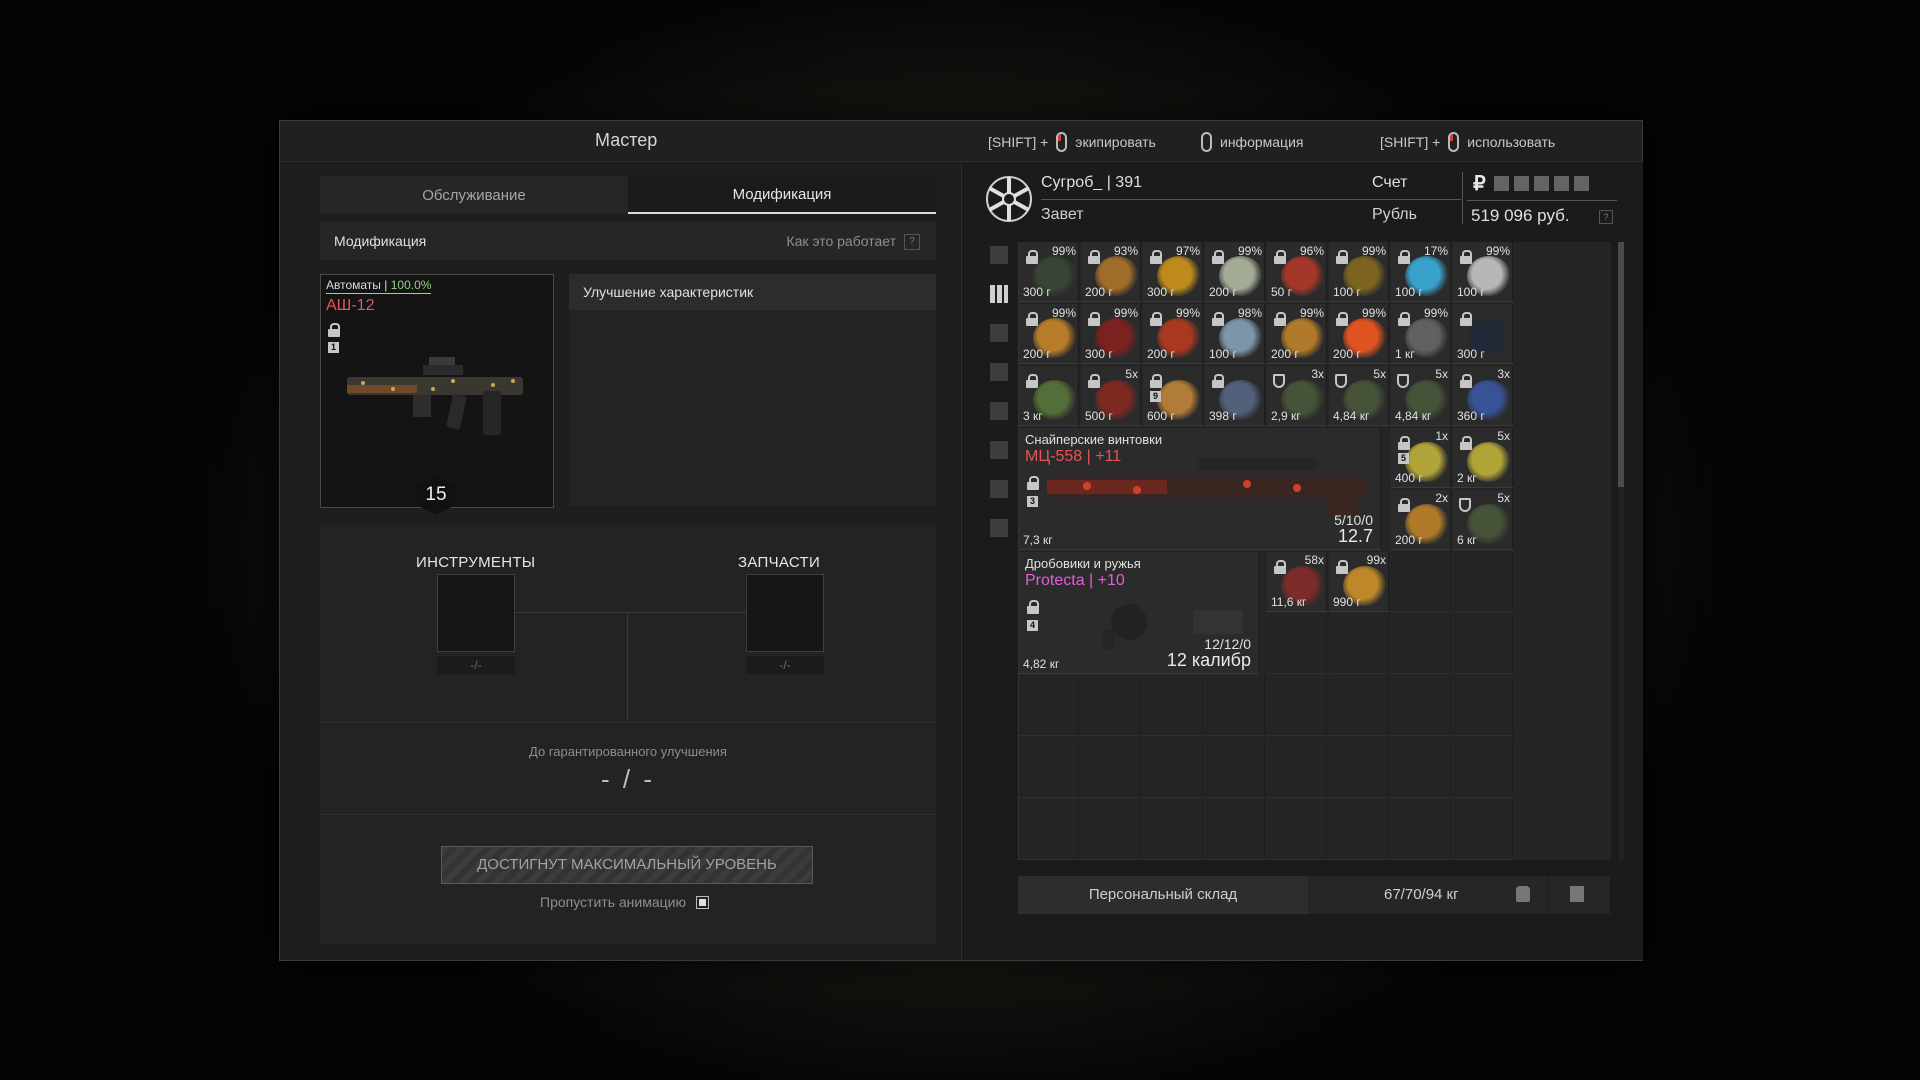 This screenshot has width=1920, height=1080. What do you see at coordinates (1483, 520) in the screenshot?
I see `inventory-item: 5x 6 кг` at bounding box center [1483, 520].